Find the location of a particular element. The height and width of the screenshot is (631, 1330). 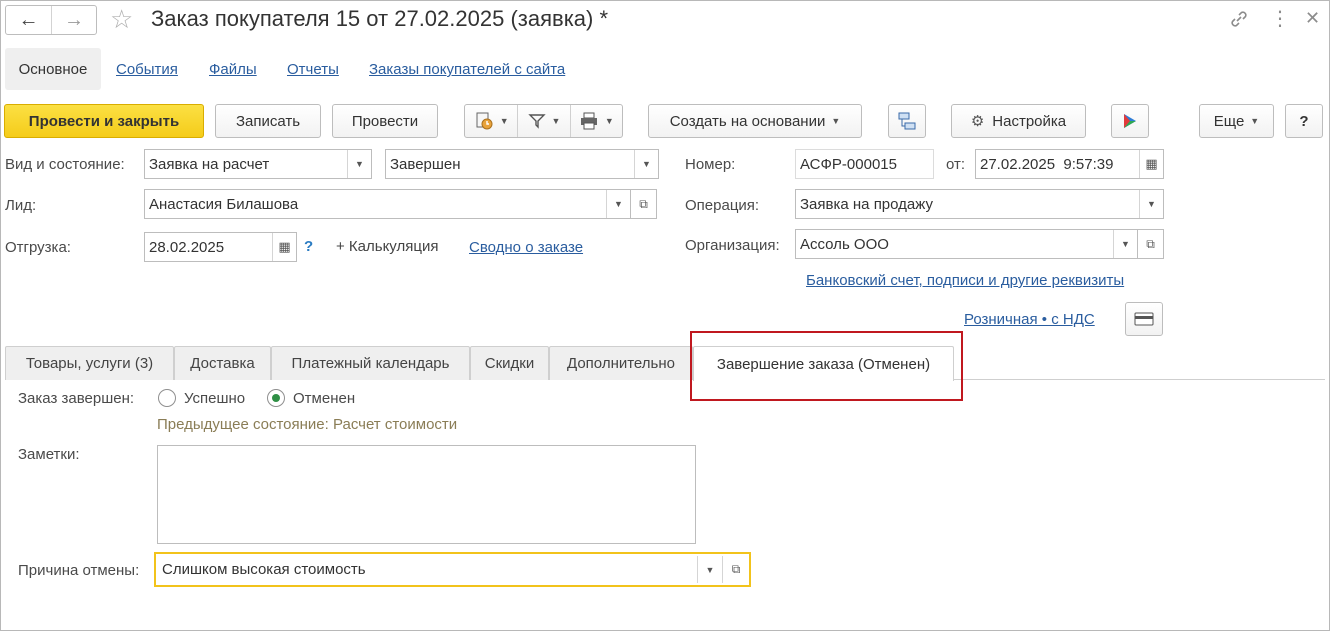

shipment-date-field: 28.02.2025 ▦ is located at coordinates (220, 247).